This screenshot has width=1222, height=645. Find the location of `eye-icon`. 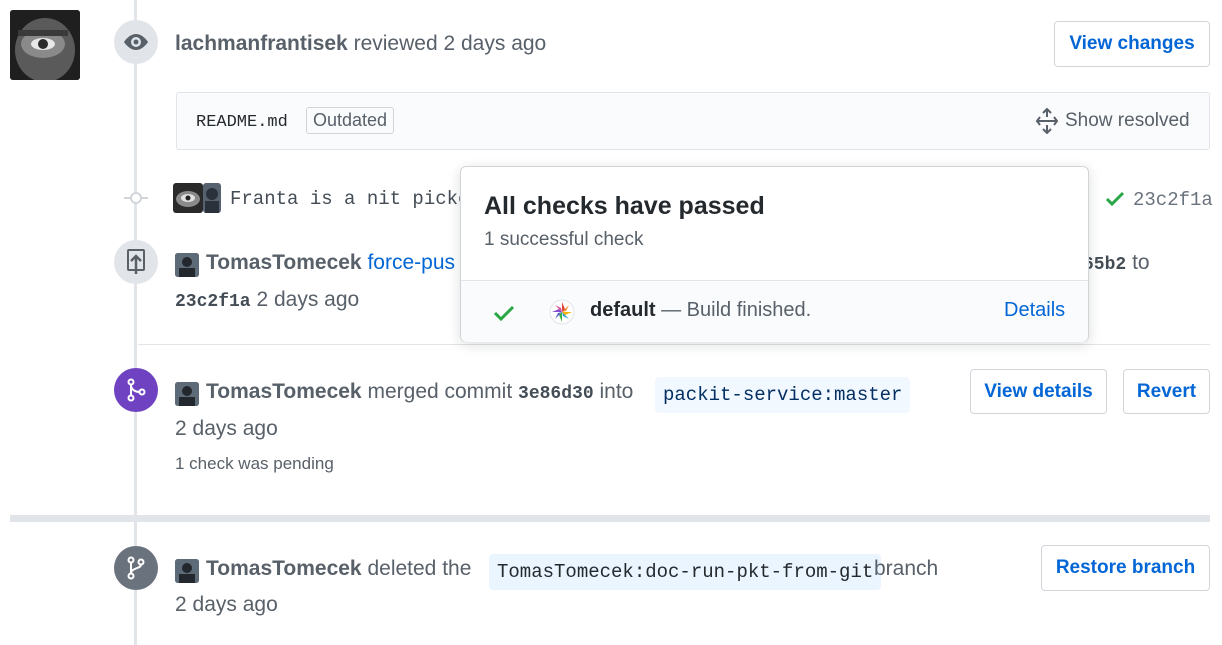

eye-icon is located at coordinates (136, 42).